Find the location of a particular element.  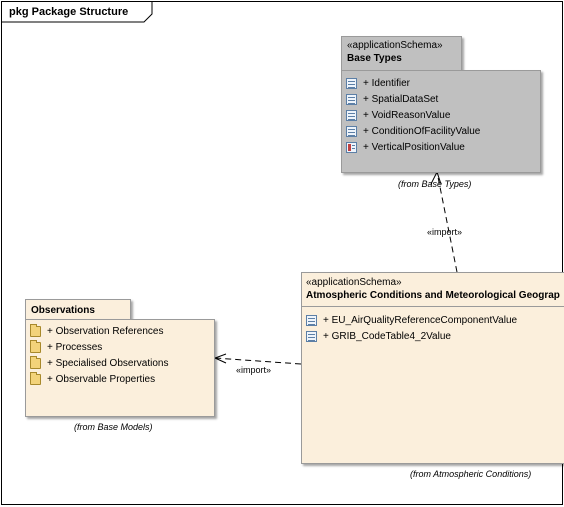

list-item: + ConditionOfFacilityValue is located at coordinates (413, 131).